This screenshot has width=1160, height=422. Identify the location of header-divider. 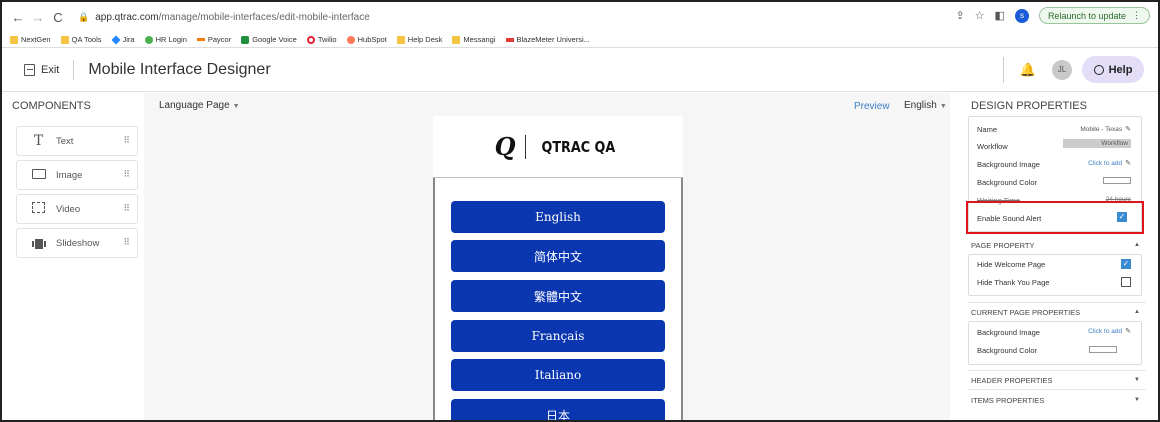
(74, 70).